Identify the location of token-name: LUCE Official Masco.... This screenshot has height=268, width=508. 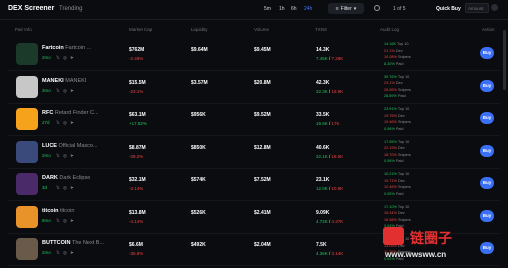
(70, 146).